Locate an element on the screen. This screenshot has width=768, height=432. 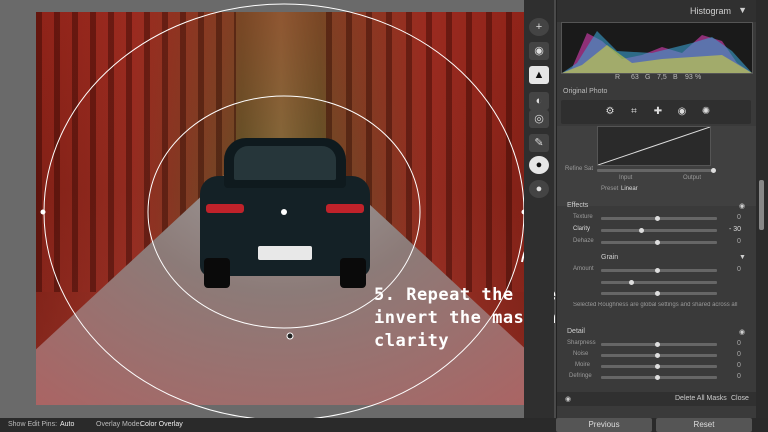
clarity-value: - 30 is located at coordinates (735, 229).